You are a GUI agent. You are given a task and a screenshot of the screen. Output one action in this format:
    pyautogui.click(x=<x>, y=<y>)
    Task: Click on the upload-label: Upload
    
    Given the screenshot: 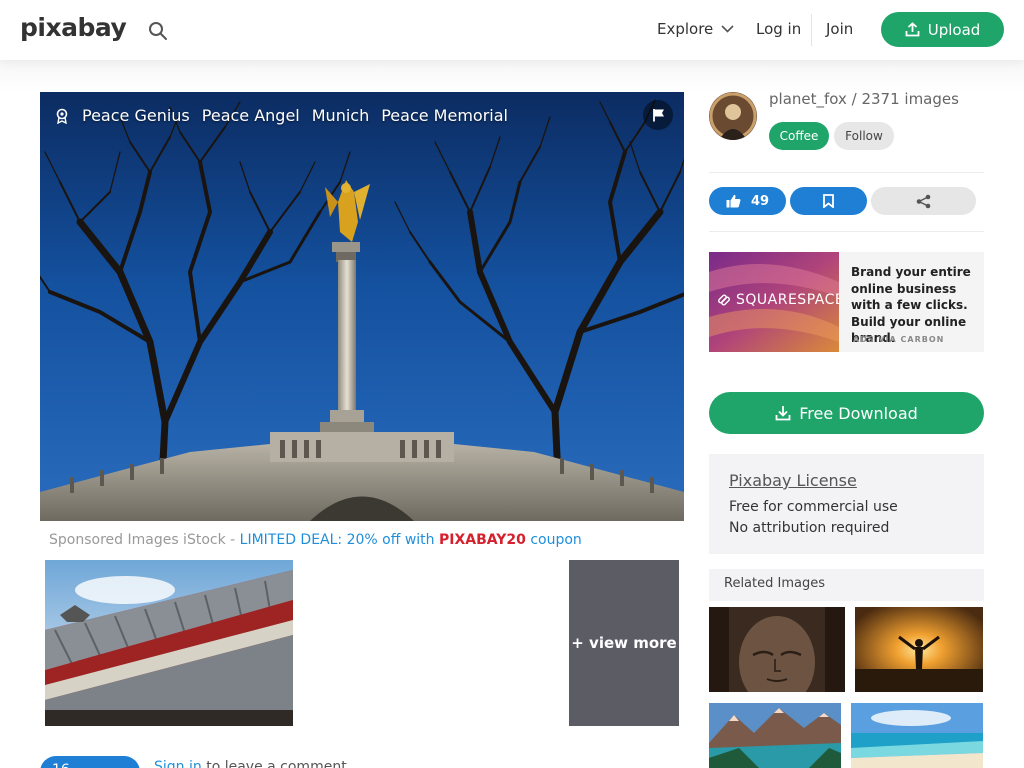 What is the action you would take?
    pyautogui.click(x=954, y=29)
    